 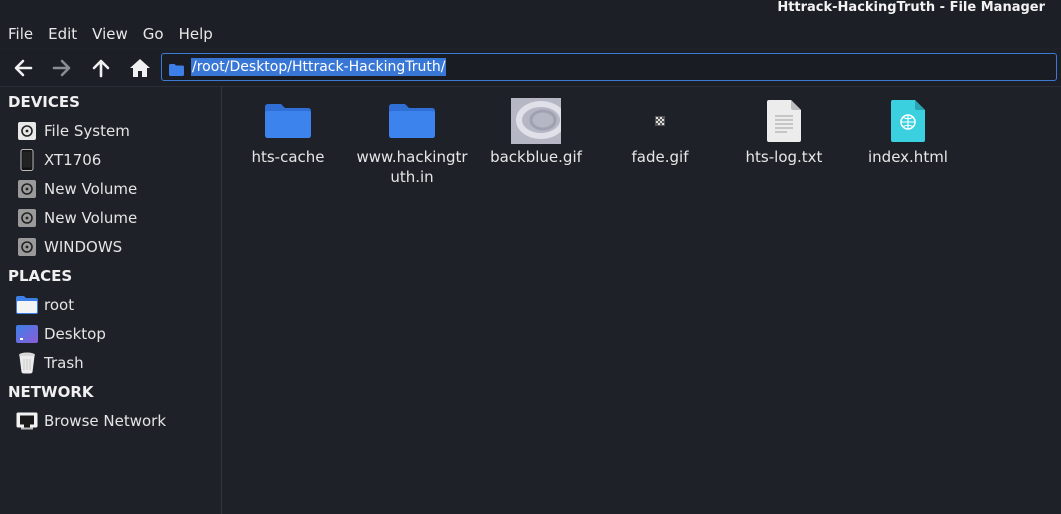 What do you see at coordinates (660, 157) in the screenshot?
I see `file-name: fade.gif` at bounding box center [660, 157].